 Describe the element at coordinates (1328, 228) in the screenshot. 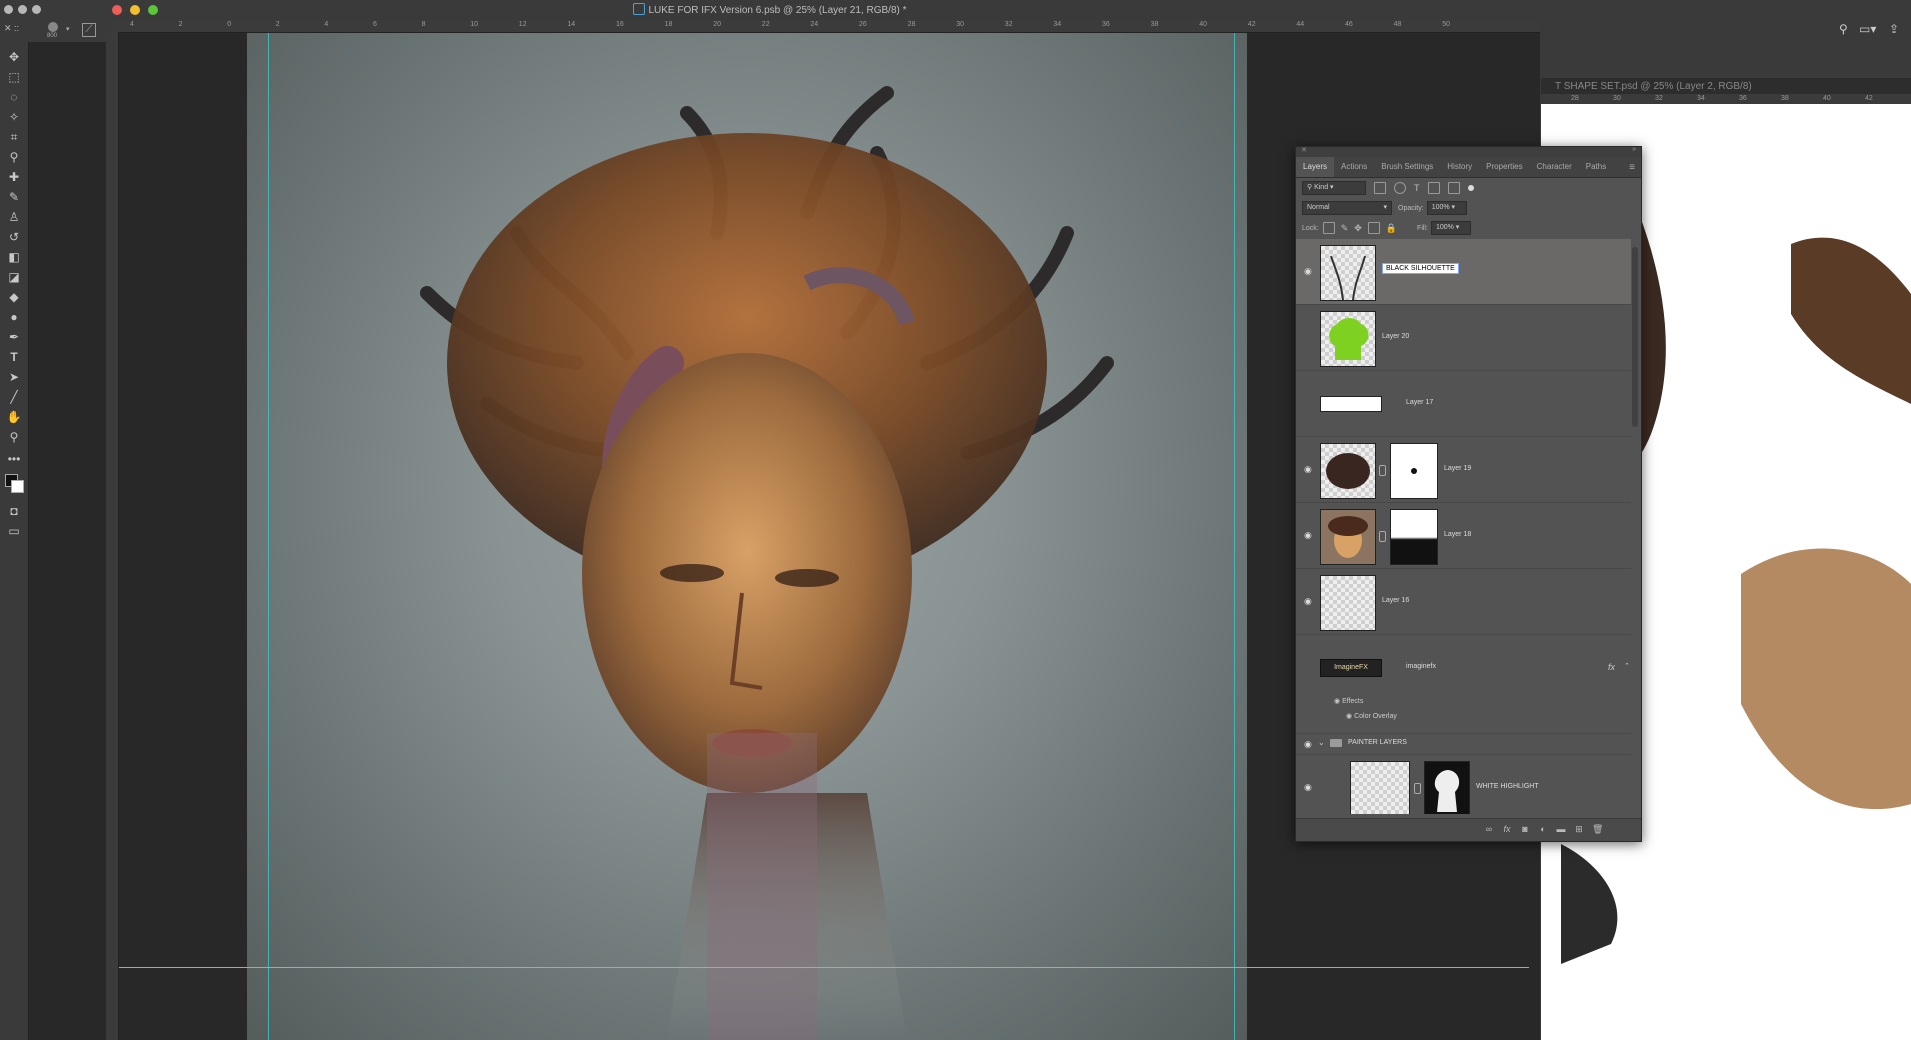

I see `lock-transparent-icon` at that location.